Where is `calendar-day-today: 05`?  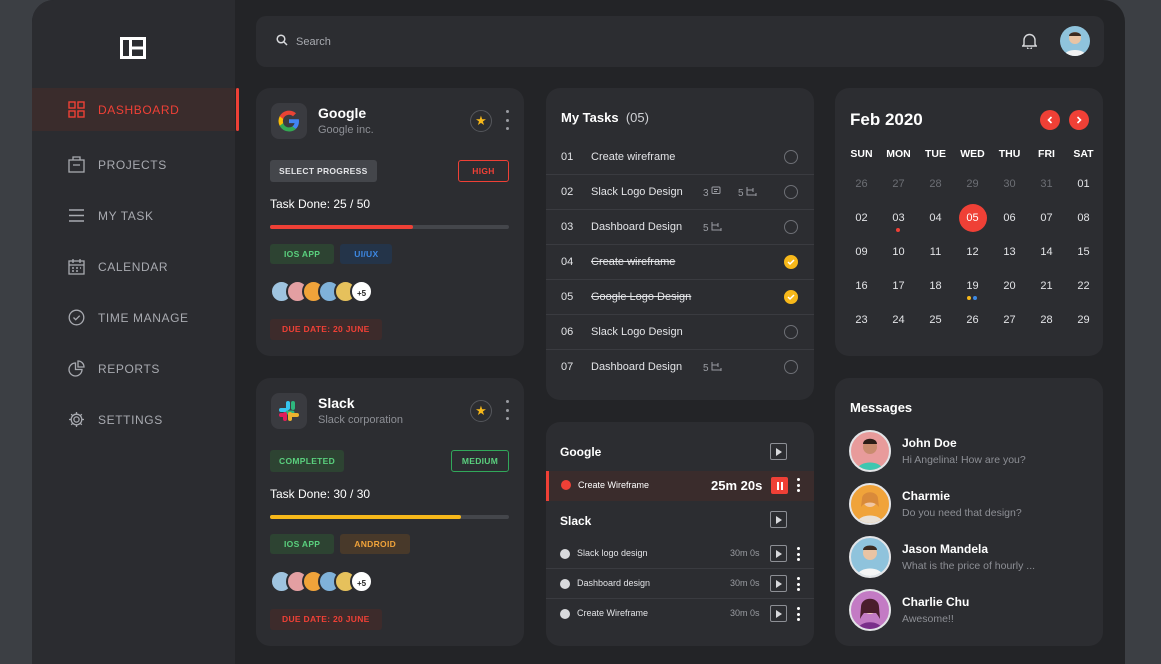
calendar-day-today: 05 is located at coordinates (972, 223).